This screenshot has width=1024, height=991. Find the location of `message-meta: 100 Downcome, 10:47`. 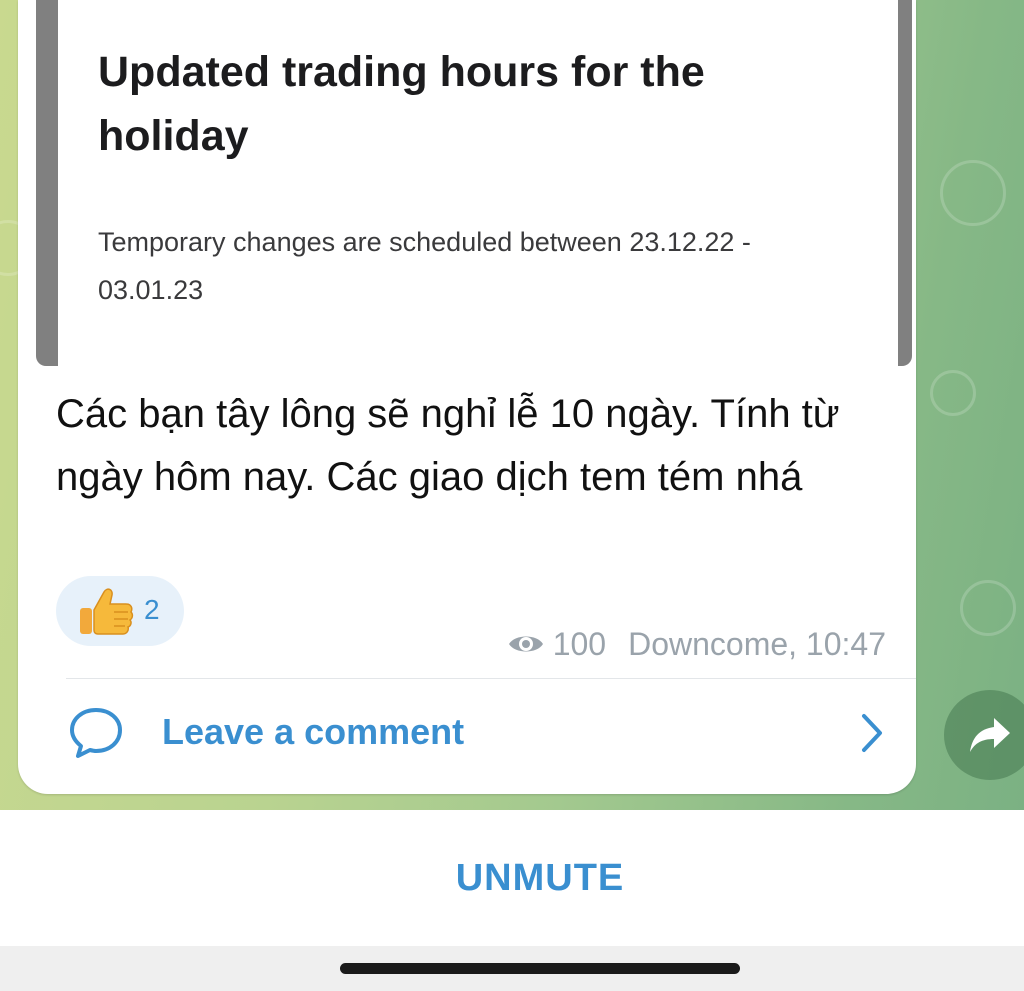

message-meta: 100 Downcome, 10:47 is located at coordinates (696, 644).